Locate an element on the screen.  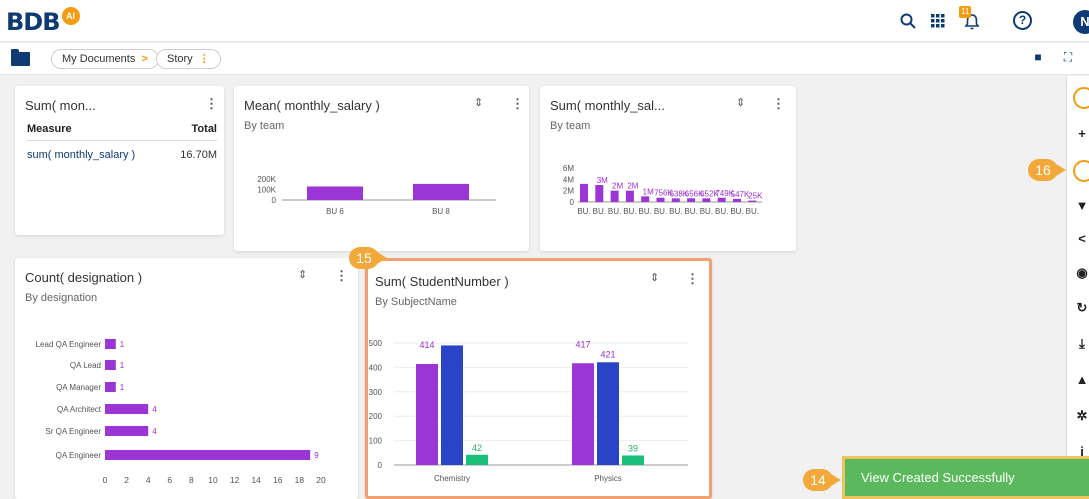
share-icon: < is located at coordinates (1081, 239).